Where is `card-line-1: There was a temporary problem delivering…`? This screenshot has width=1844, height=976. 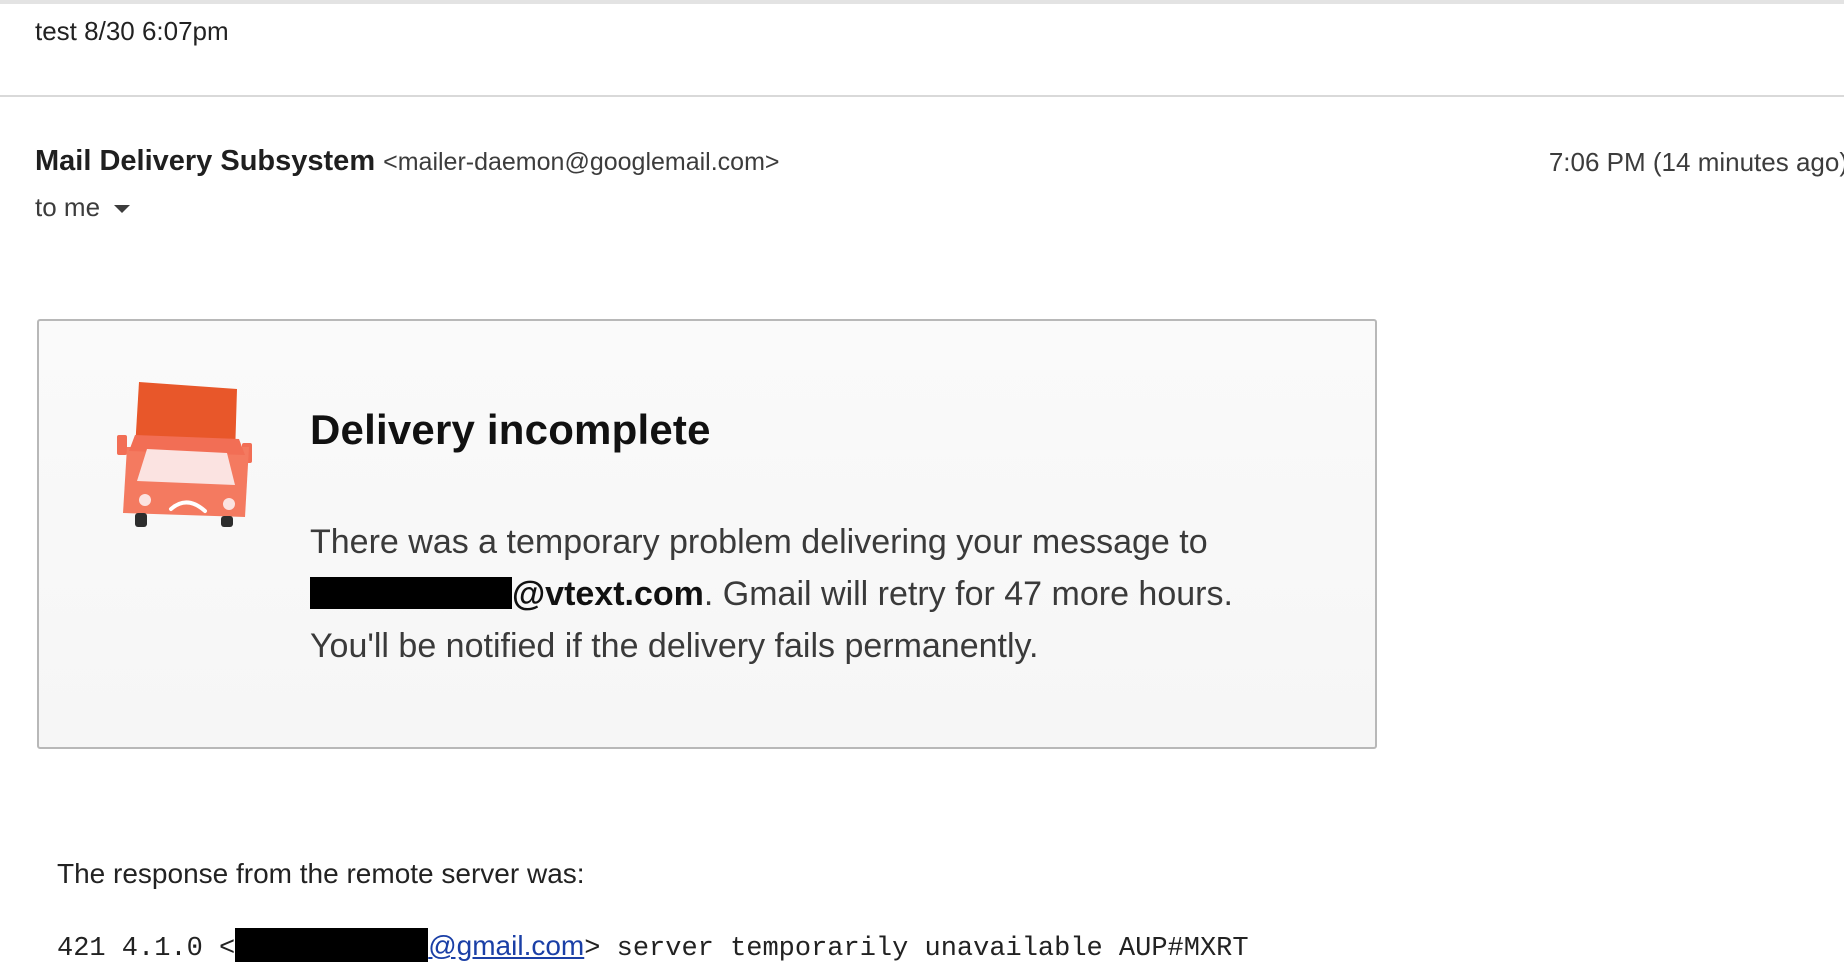 card-line-1: There was a temporary problem delivering… is located at coordinates (759, 542).